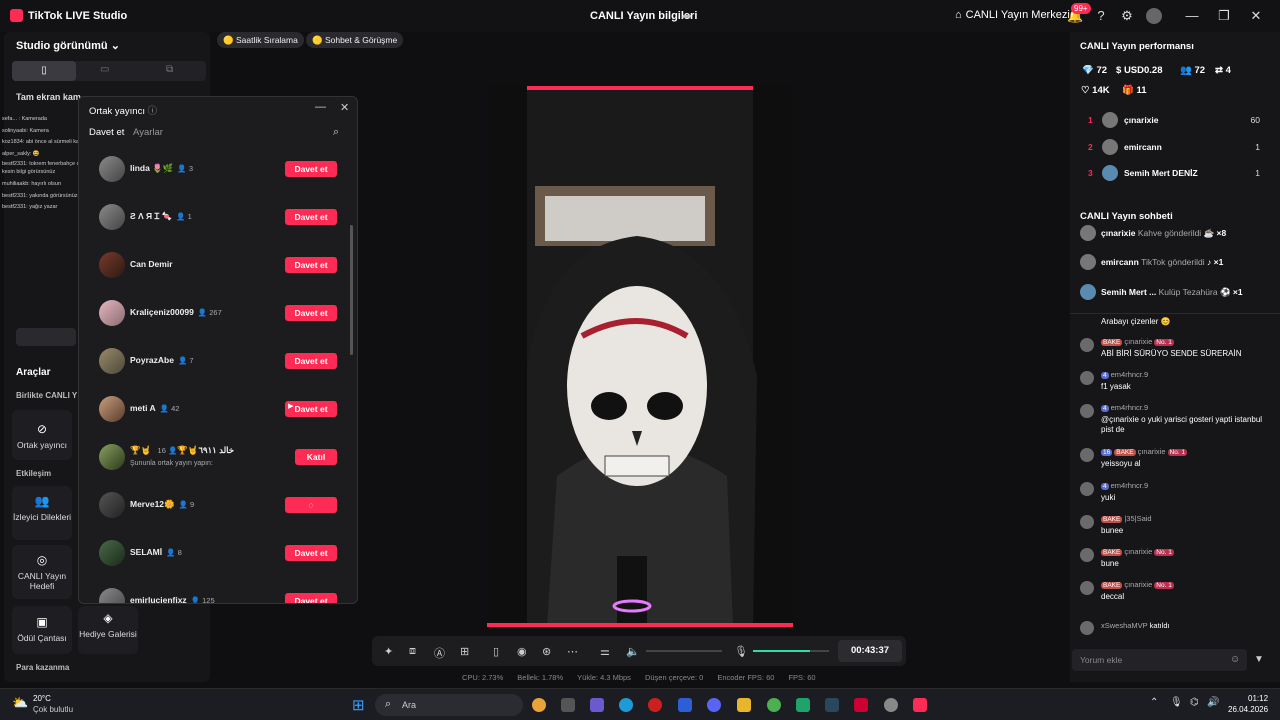 This screenshot has width=1280, height=720. I want to click on ai-icon: Ⓐ, so click(439, 653).